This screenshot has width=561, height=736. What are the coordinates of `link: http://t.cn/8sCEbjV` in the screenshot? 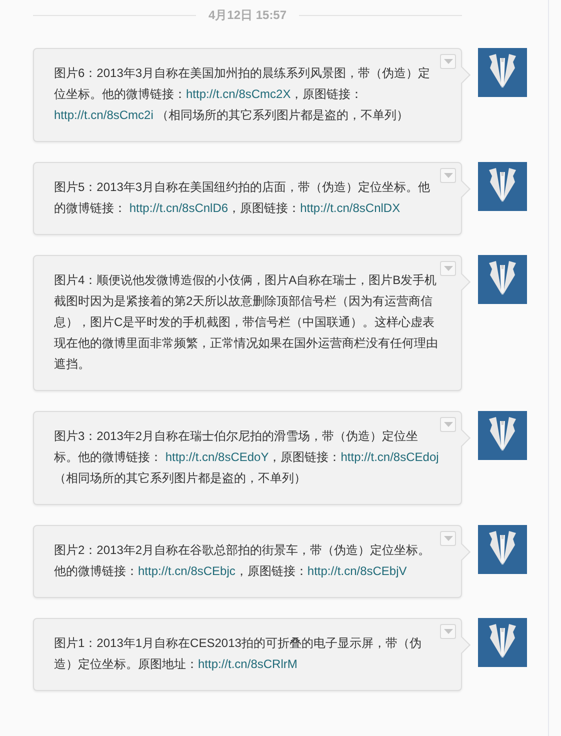 It's located at (357, 571).